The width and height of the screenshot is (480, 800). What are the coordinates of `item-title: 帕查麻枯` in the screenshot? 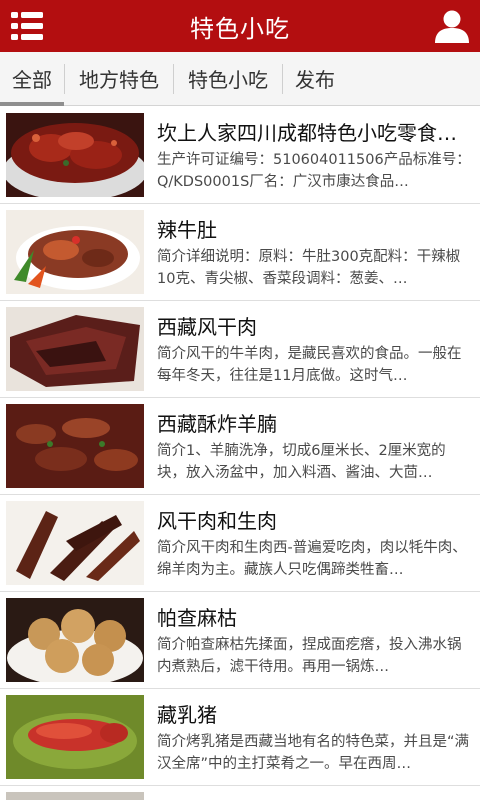 It's located at (197, 618).